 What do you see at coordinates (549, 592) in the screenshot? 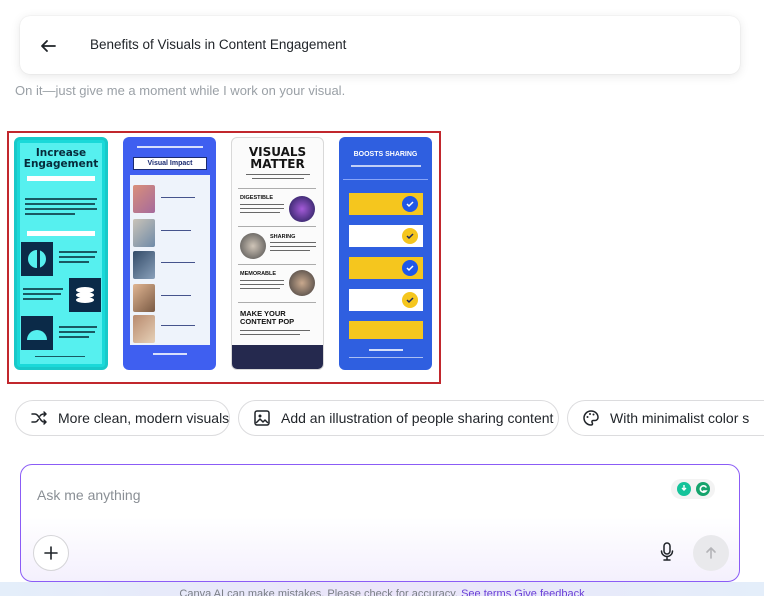
I see `feedback-link: Give feedback` at bounding box center [549, 592].